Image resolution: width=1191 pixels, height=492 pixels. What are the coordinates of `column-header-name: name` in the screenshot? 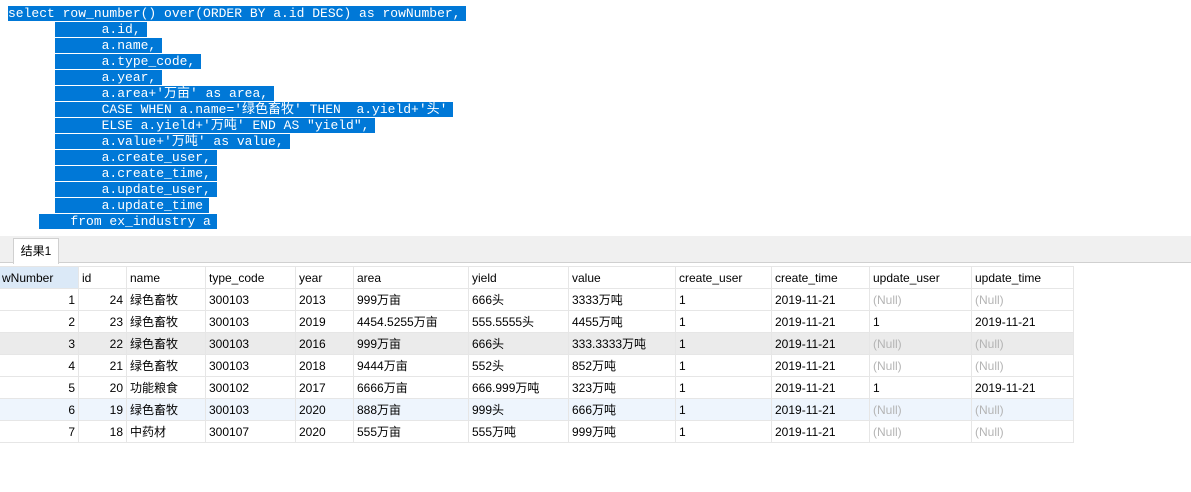 It's located at (166, 277).